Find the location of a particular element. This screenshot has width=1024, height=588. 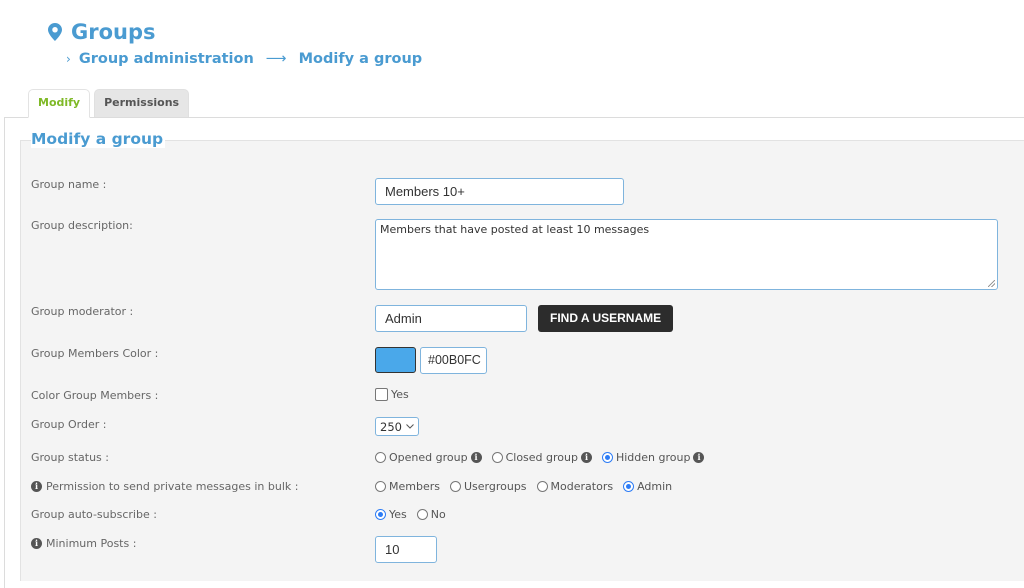

radio-usergroups: Usergroups is located at coordinates (488, 486).